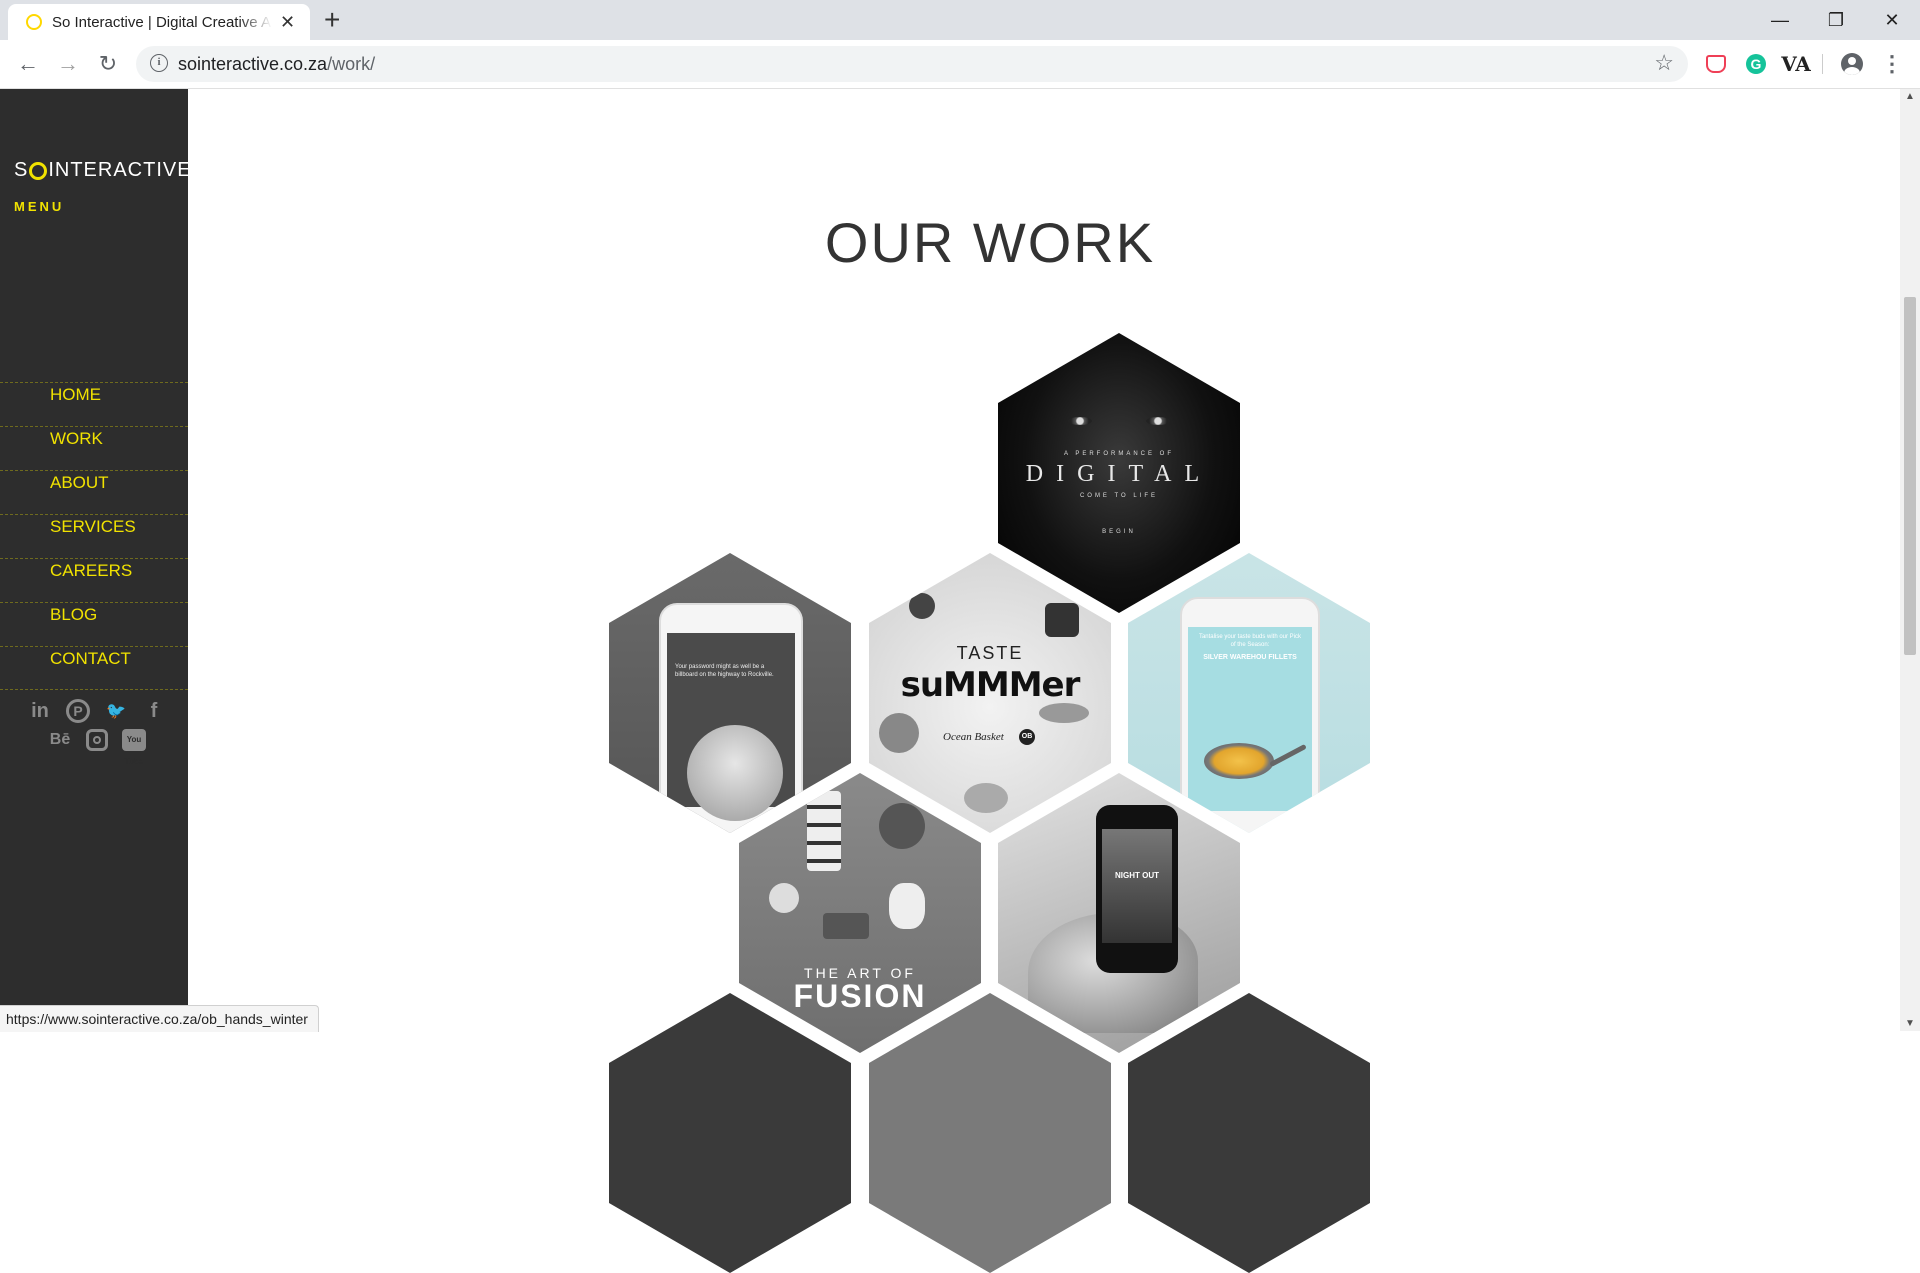 The image size is (1920, 1273). What do you see at coordinates (159, 63) in the screenshot?
I see `site-info-icon: i` at bounding box center [159, 63].